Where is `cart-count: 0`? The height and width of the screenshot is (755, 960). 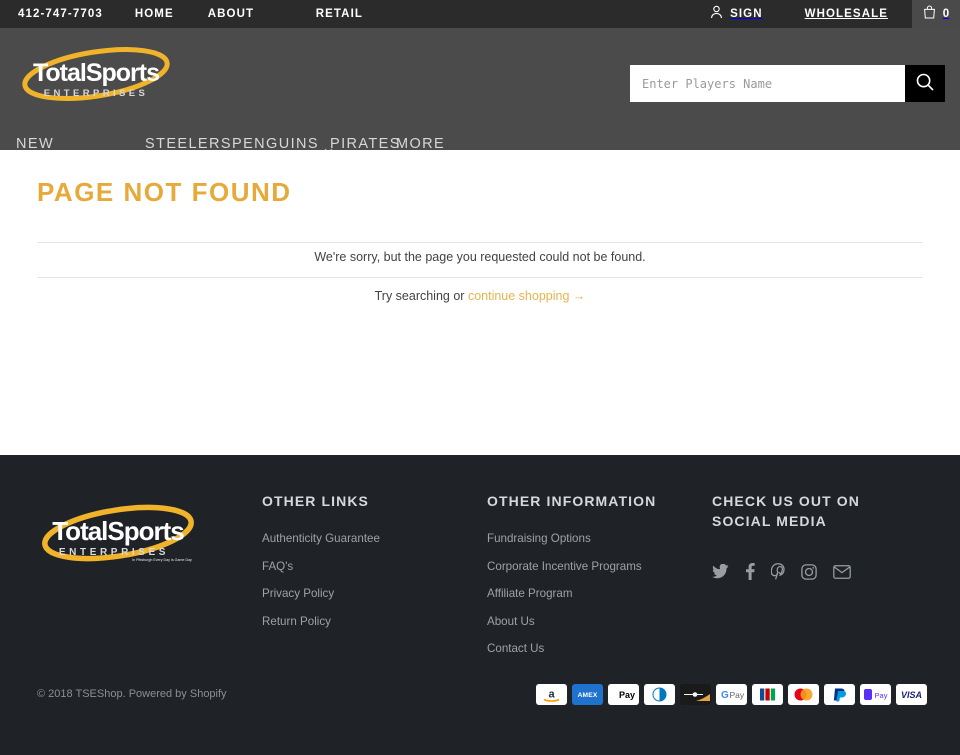 cart-count: 0 is located at coordinates (946, 14).